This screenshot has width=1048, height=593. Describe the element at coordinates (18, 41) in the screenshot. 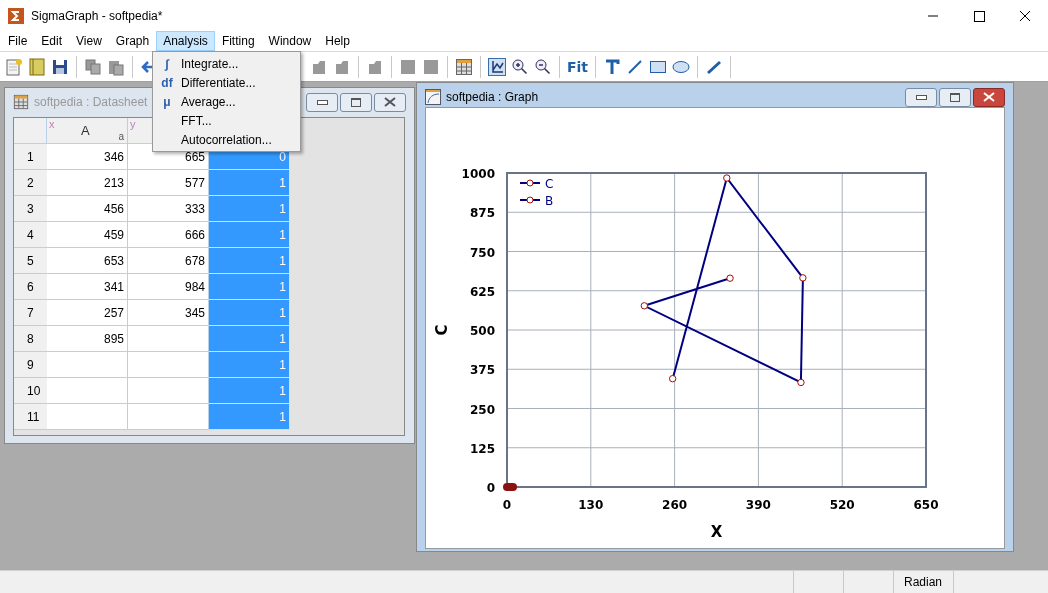

I see `menu-item: File` at that location.